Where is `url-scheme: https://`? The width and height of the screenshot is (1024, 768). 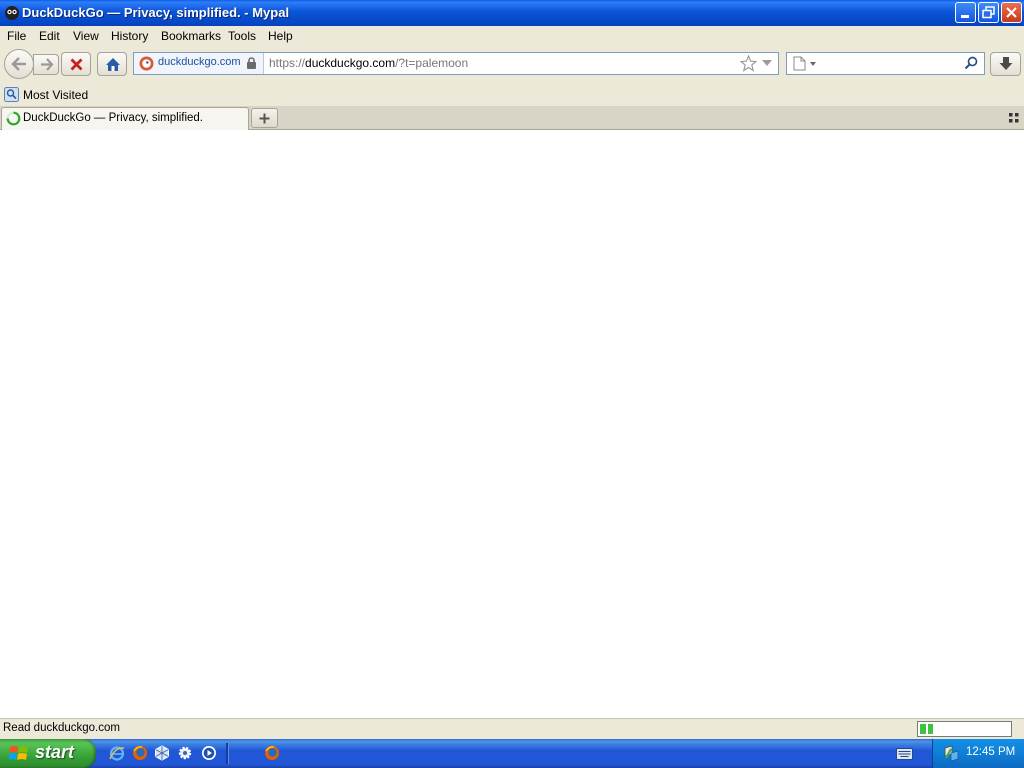 url-scheme: https:// is located at coordinates (287, 63).